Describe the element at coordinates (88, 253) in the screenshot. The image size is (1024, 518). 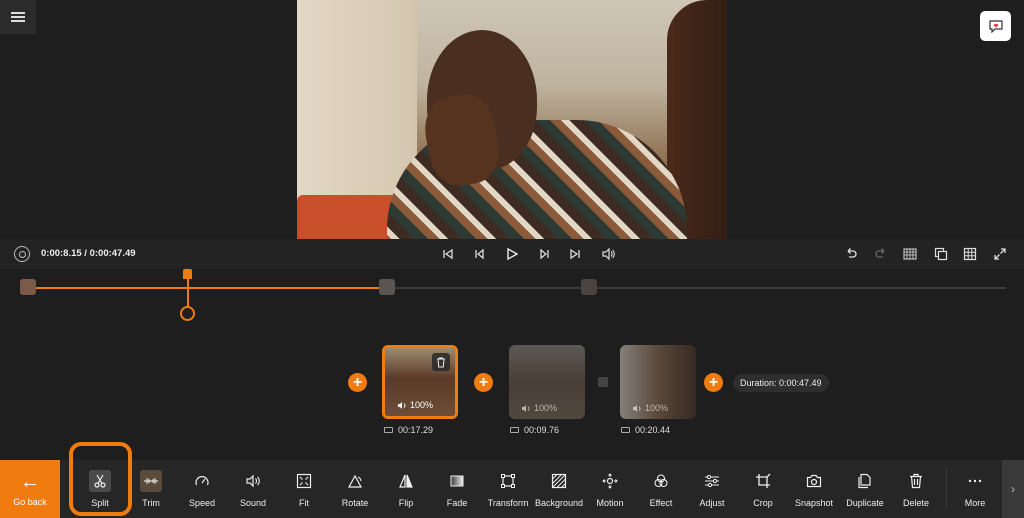
I see `time-display: 0:00:8.15 / 0:00:47.49` at that location.